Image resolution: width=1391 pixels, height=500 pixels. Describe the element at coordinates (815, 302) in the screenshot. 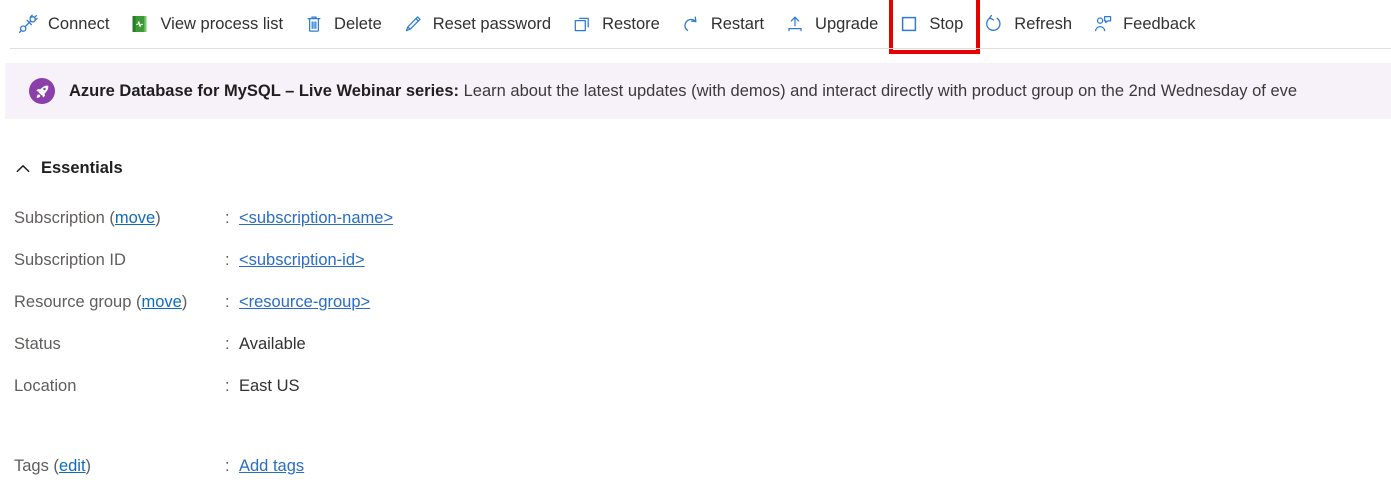

I see `property-value-resource-group: <resource-group>` at that location.